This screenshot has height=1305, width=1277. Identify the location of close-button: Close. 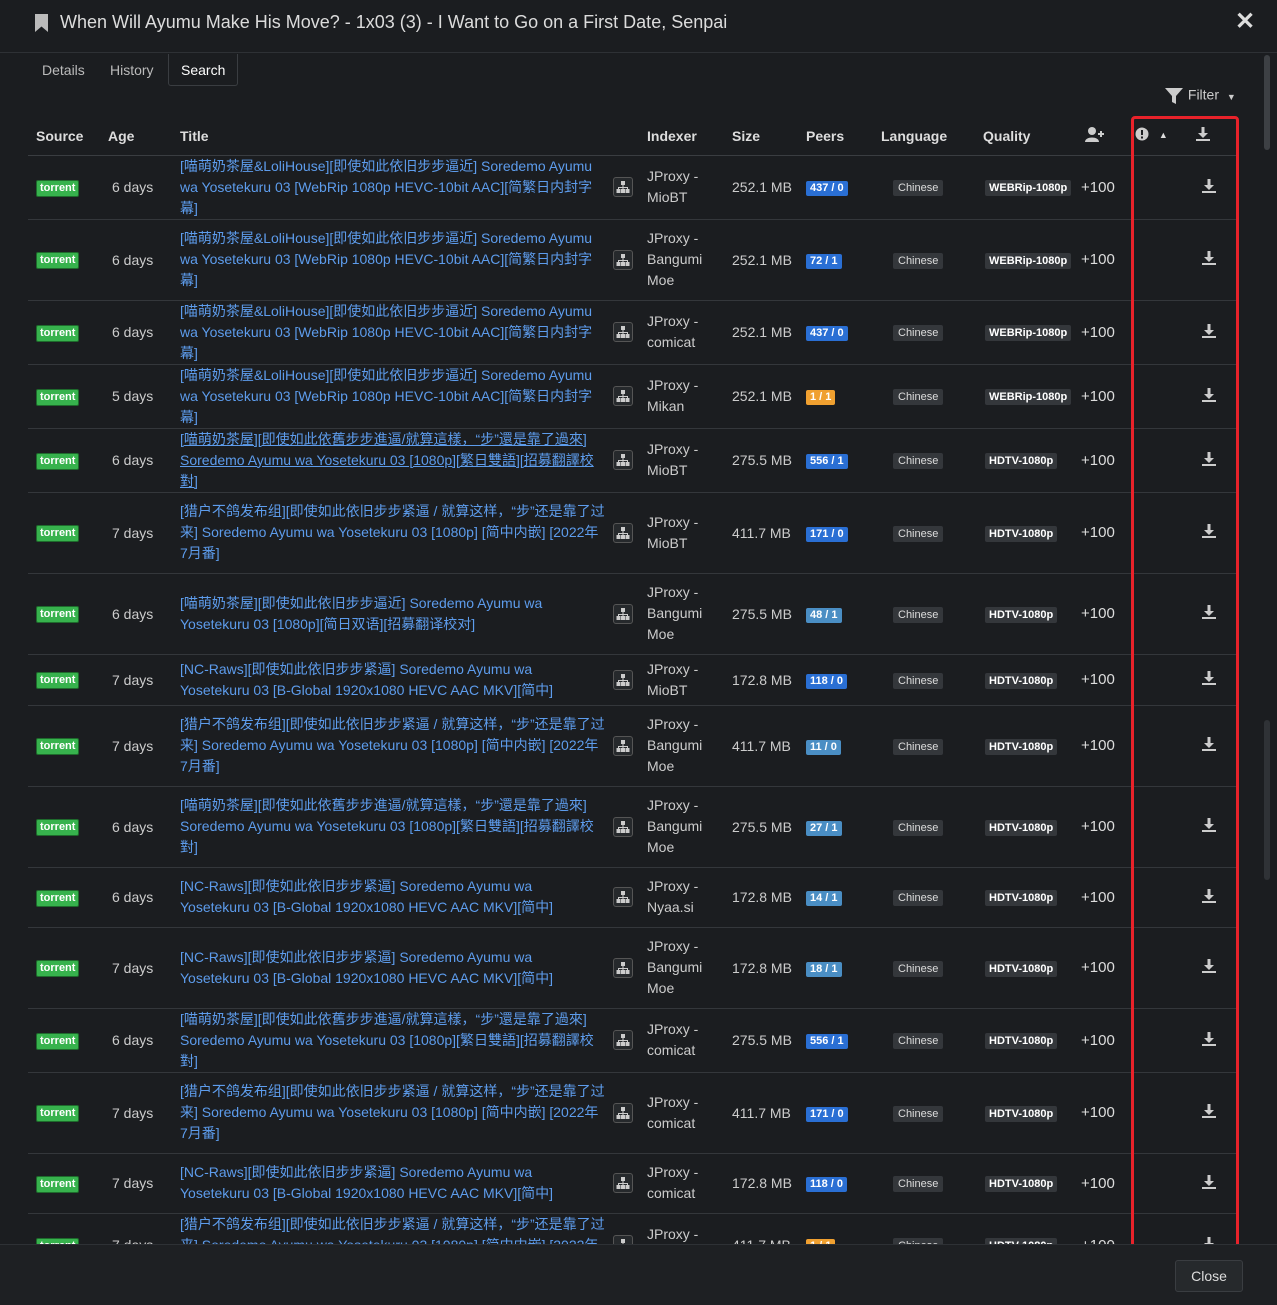
(1209, 1276).